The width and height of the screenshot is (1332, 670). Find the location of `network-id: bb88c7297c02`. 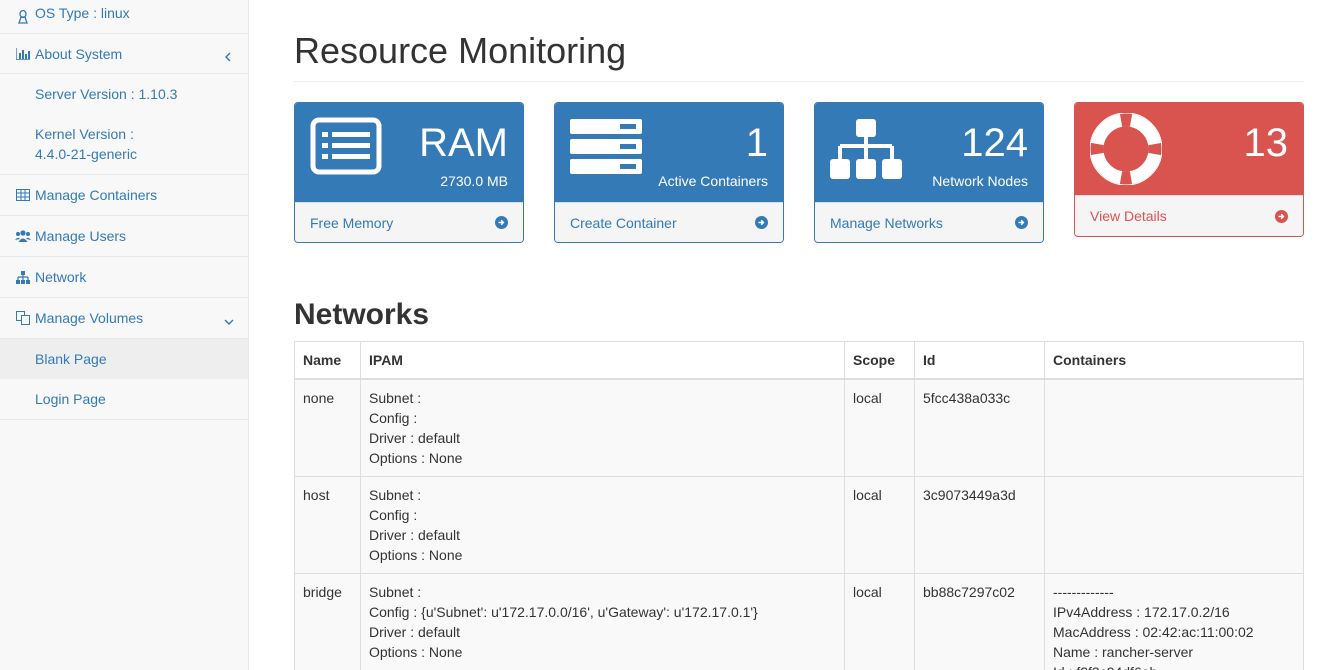

network-id: bb88c7297c02 is located at coordinates (979, 621).